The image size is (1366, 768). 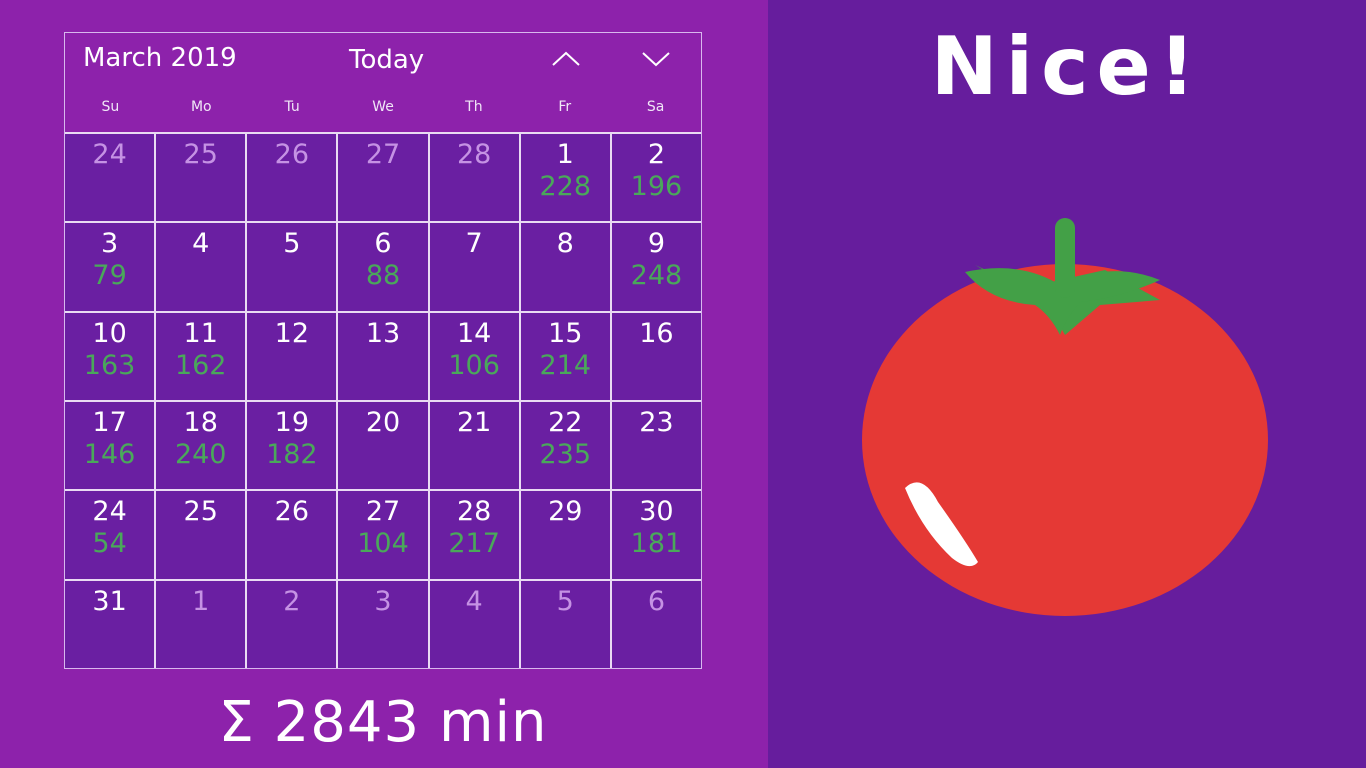 I want to click on day-minutes: 162, so click(x=200, y=365).